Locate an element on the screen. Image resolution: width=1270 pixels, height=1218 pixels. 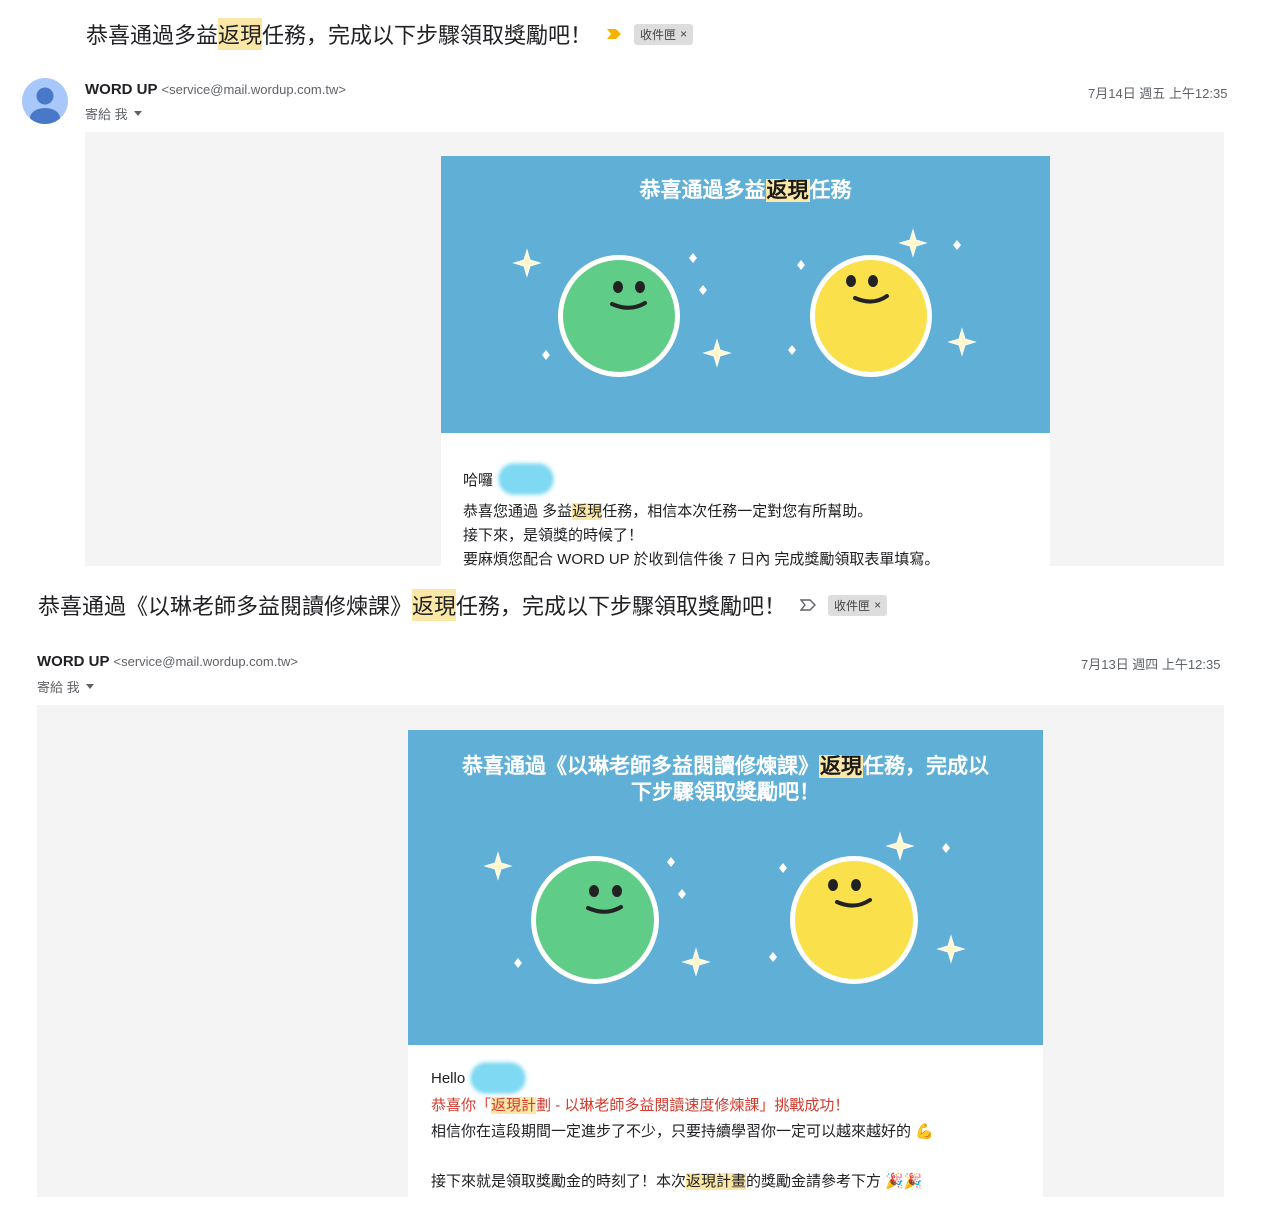
email-subject: 恭喜通過多益 返現 任務，完成以下步驟領取獎勵吧！ 收件匣 × is located at coordinates (390, 34).